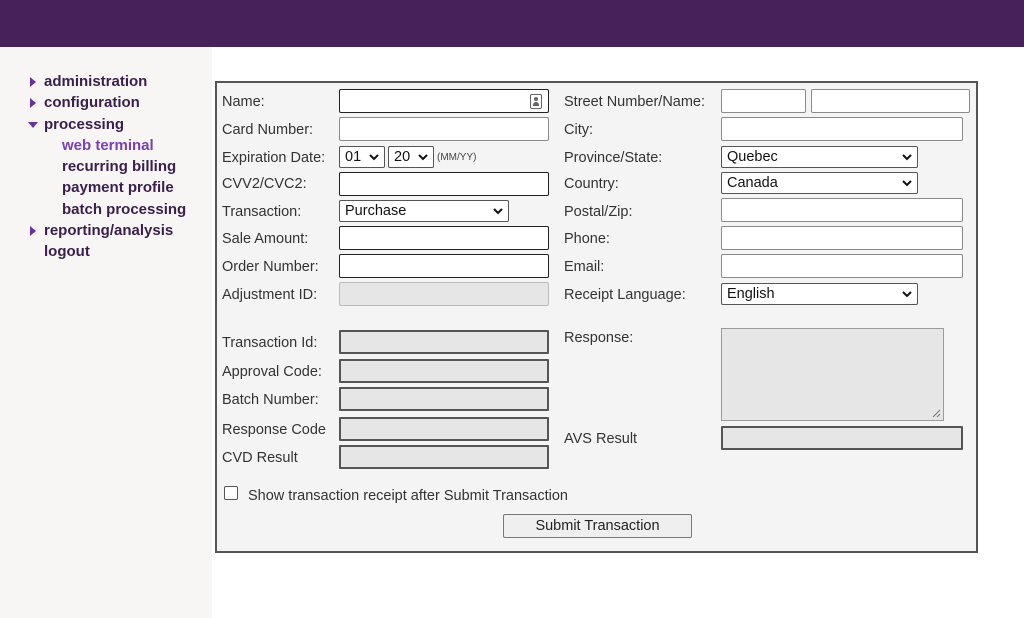 This screenshot has height=618, width=1024. What do you see at coordinates (262, 212) in the screenshot?
I see `transaction-label: Transaction:` at bounding box center [262, 212].